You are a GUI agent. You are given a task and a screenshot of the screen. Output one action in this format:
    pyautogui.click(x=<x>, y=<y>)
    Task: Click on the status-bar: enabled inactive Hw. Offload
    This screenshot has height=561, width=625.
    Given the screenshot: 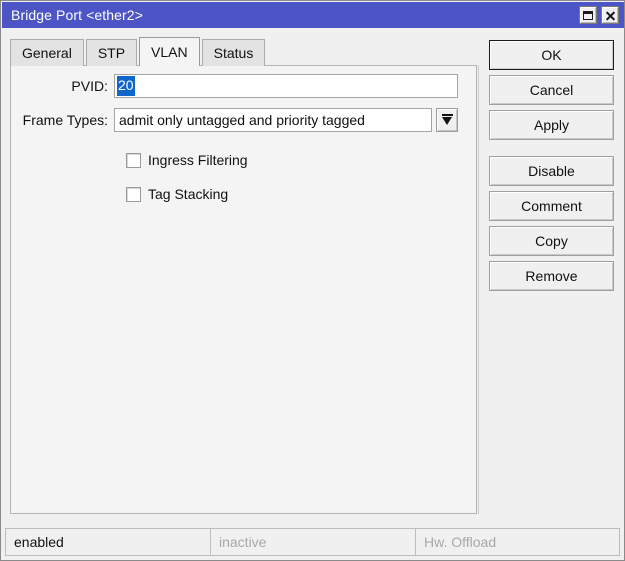 What is the action you would take?
    pyautogui.click(x=313, y=542)
    